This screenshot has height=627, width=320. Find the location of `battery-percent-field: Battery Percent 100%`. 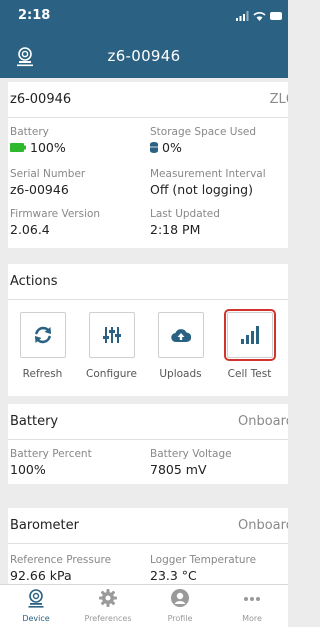

battery-percent-field: Battery Percent 100% is located at coordinates (51, 462).